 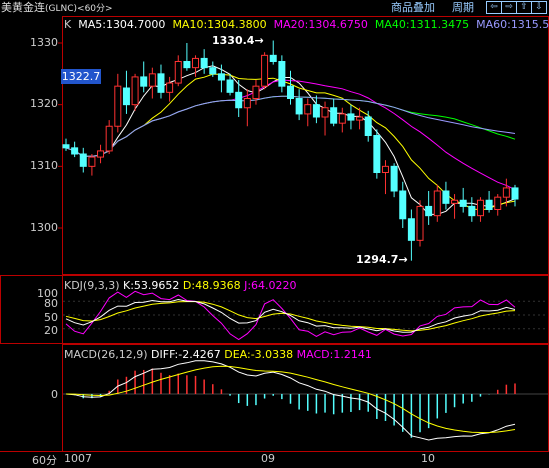 I want to click on kdj-k-value: K:53.9652, so click(x=151, y=285).